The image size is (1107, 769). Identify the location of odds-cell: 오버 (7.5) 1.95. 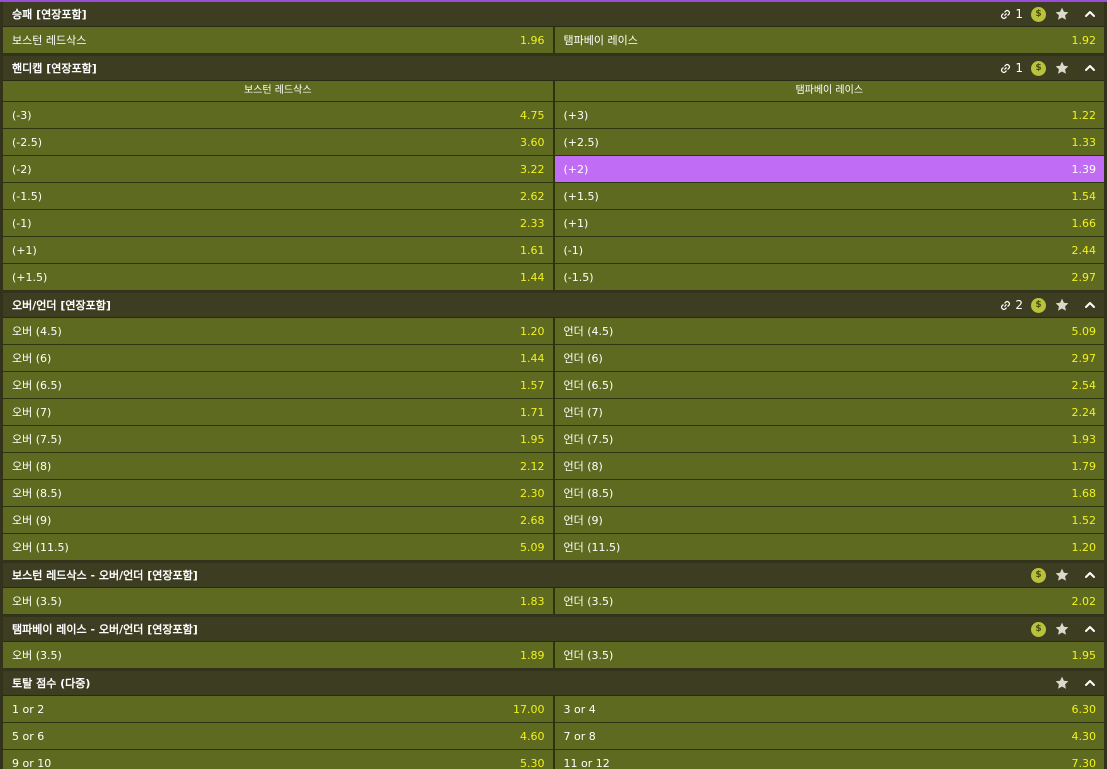
(279, 439).